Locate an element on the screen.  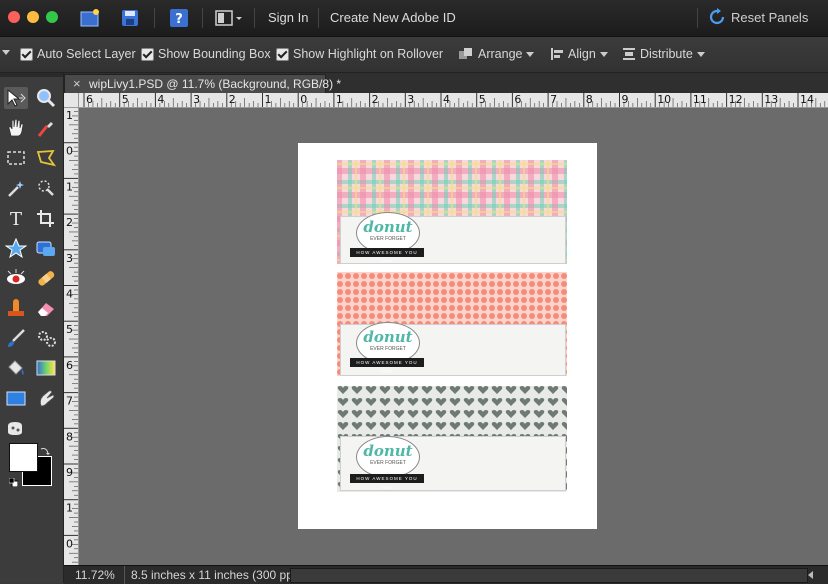
donut-badge-2: donut EVER FORGET HOW AWESOME YOU ARE is located at coordinates (387, 348).